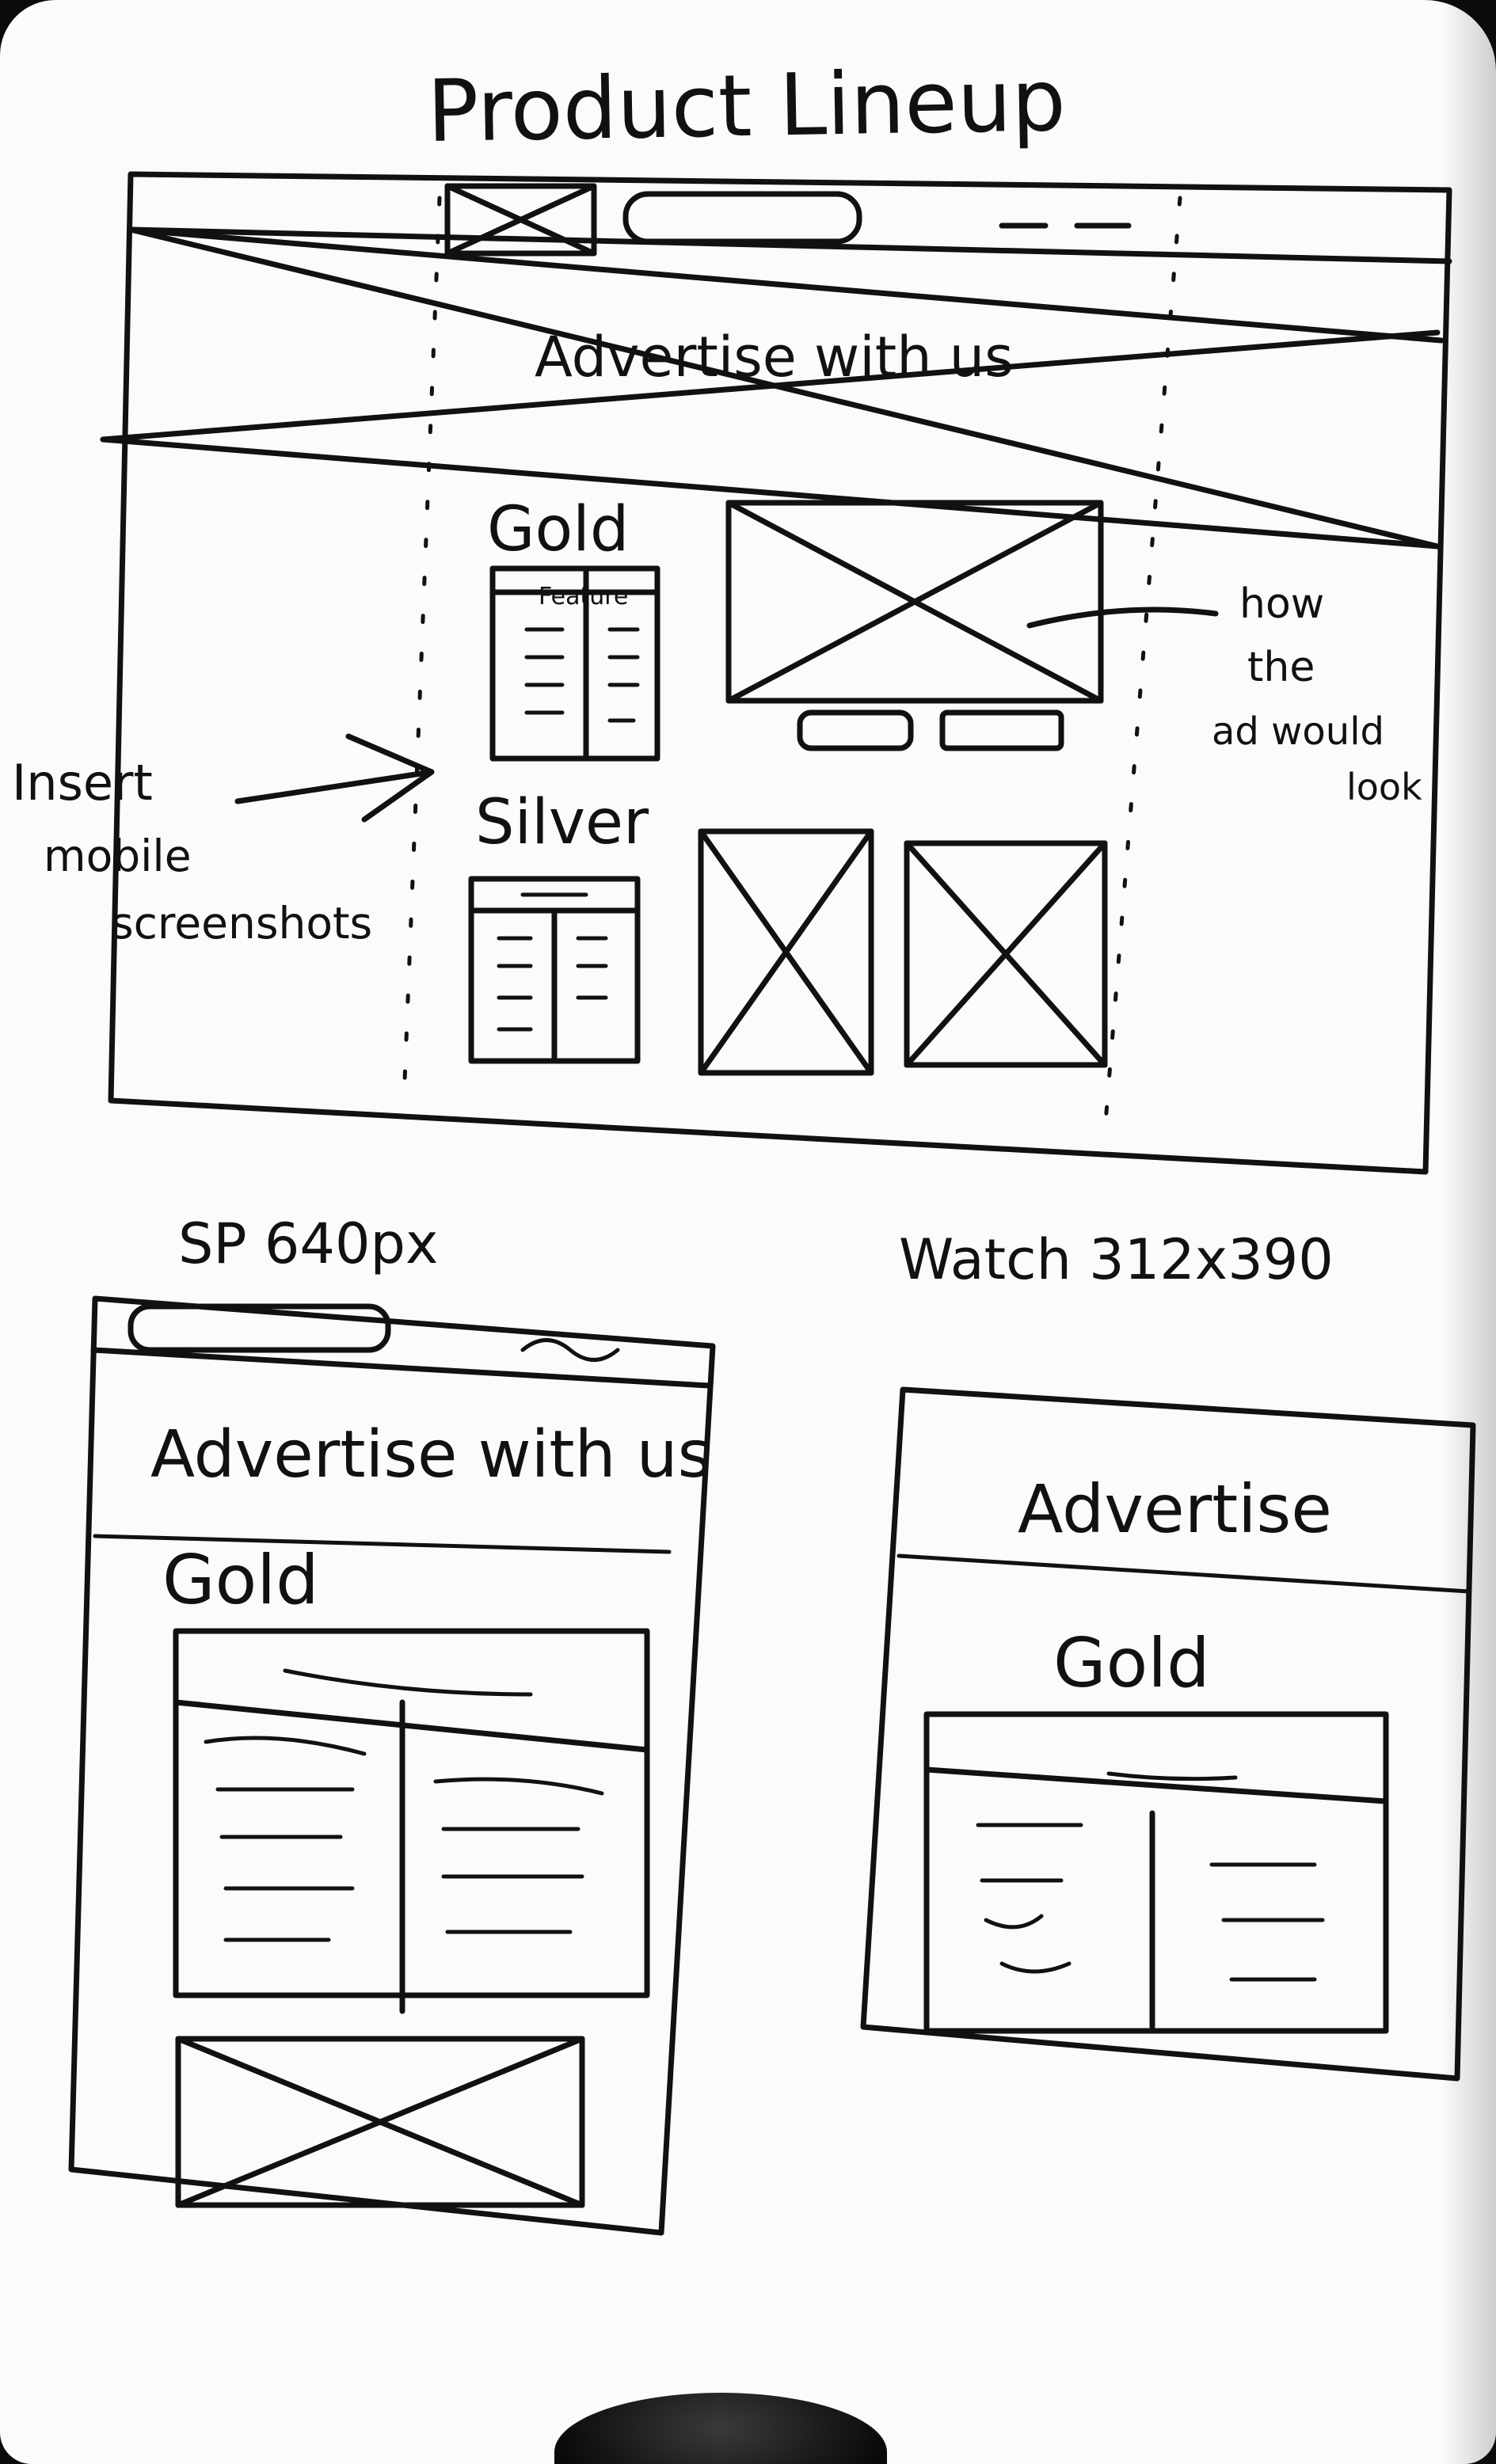 The width and height of the screenshot is (1496, 2464). I want to click on watch-heading: Advertise, so click(1175, 1509).